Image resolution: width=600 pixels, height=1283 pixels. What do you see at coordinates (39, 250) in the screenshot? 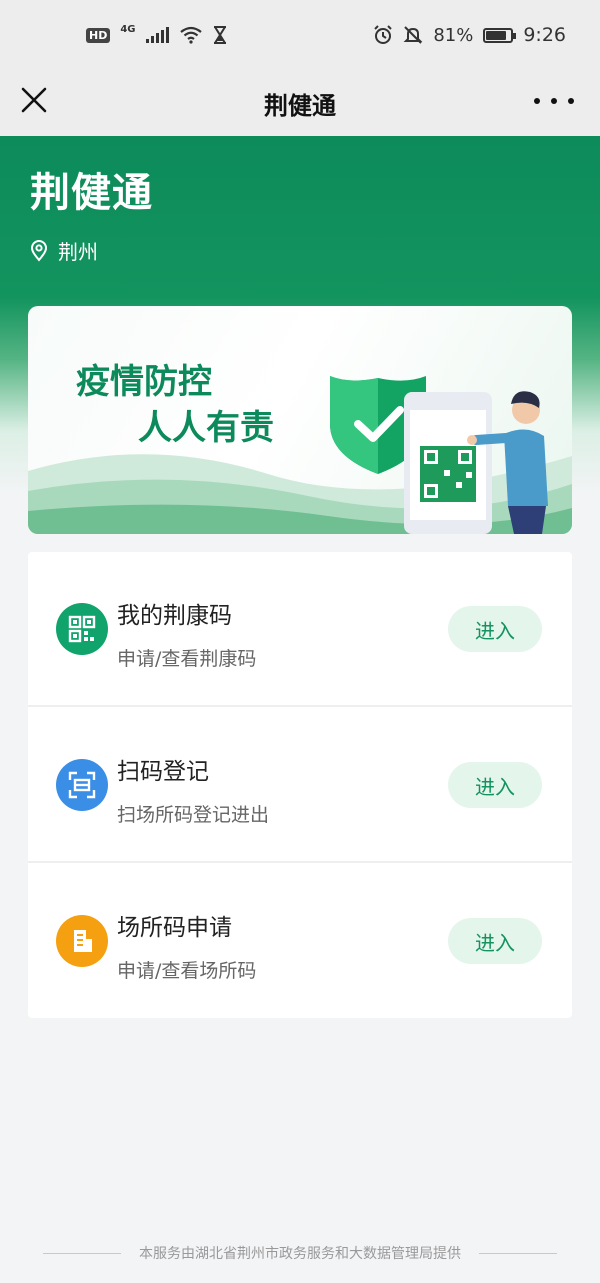
I see `location-pin-icon` at bounding box center [39, 250].